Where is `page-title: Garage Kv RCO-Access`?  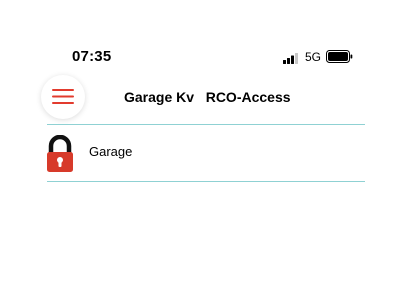 page-title: Garage Kv RCO-Access is located at coordinates (207, 97).